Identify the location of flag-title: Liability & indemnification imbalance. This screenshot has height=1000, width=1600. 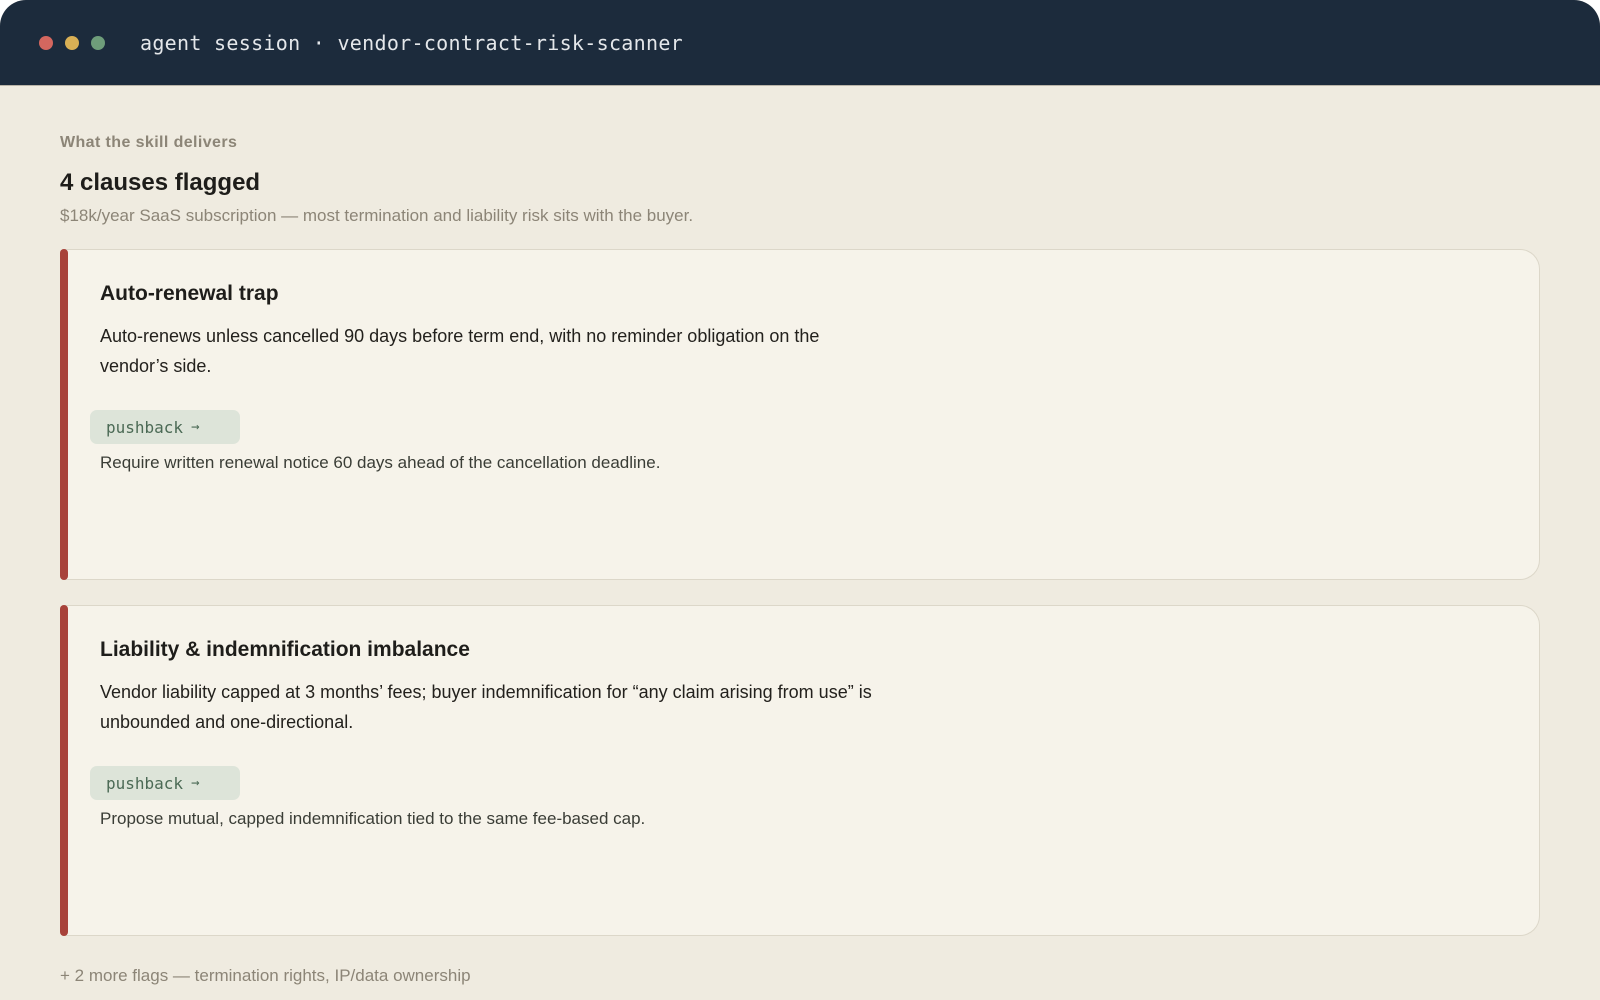
(285, 649).